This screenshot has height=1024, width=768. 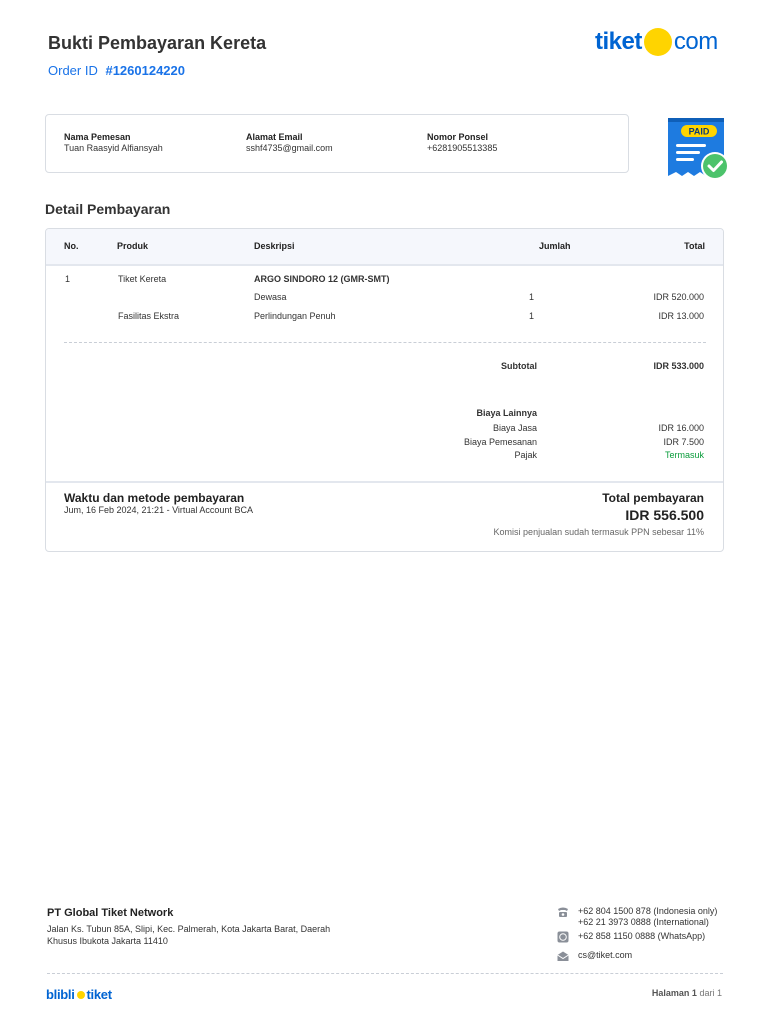 I want to click on col-total: Total, so click(x=694, y=246).